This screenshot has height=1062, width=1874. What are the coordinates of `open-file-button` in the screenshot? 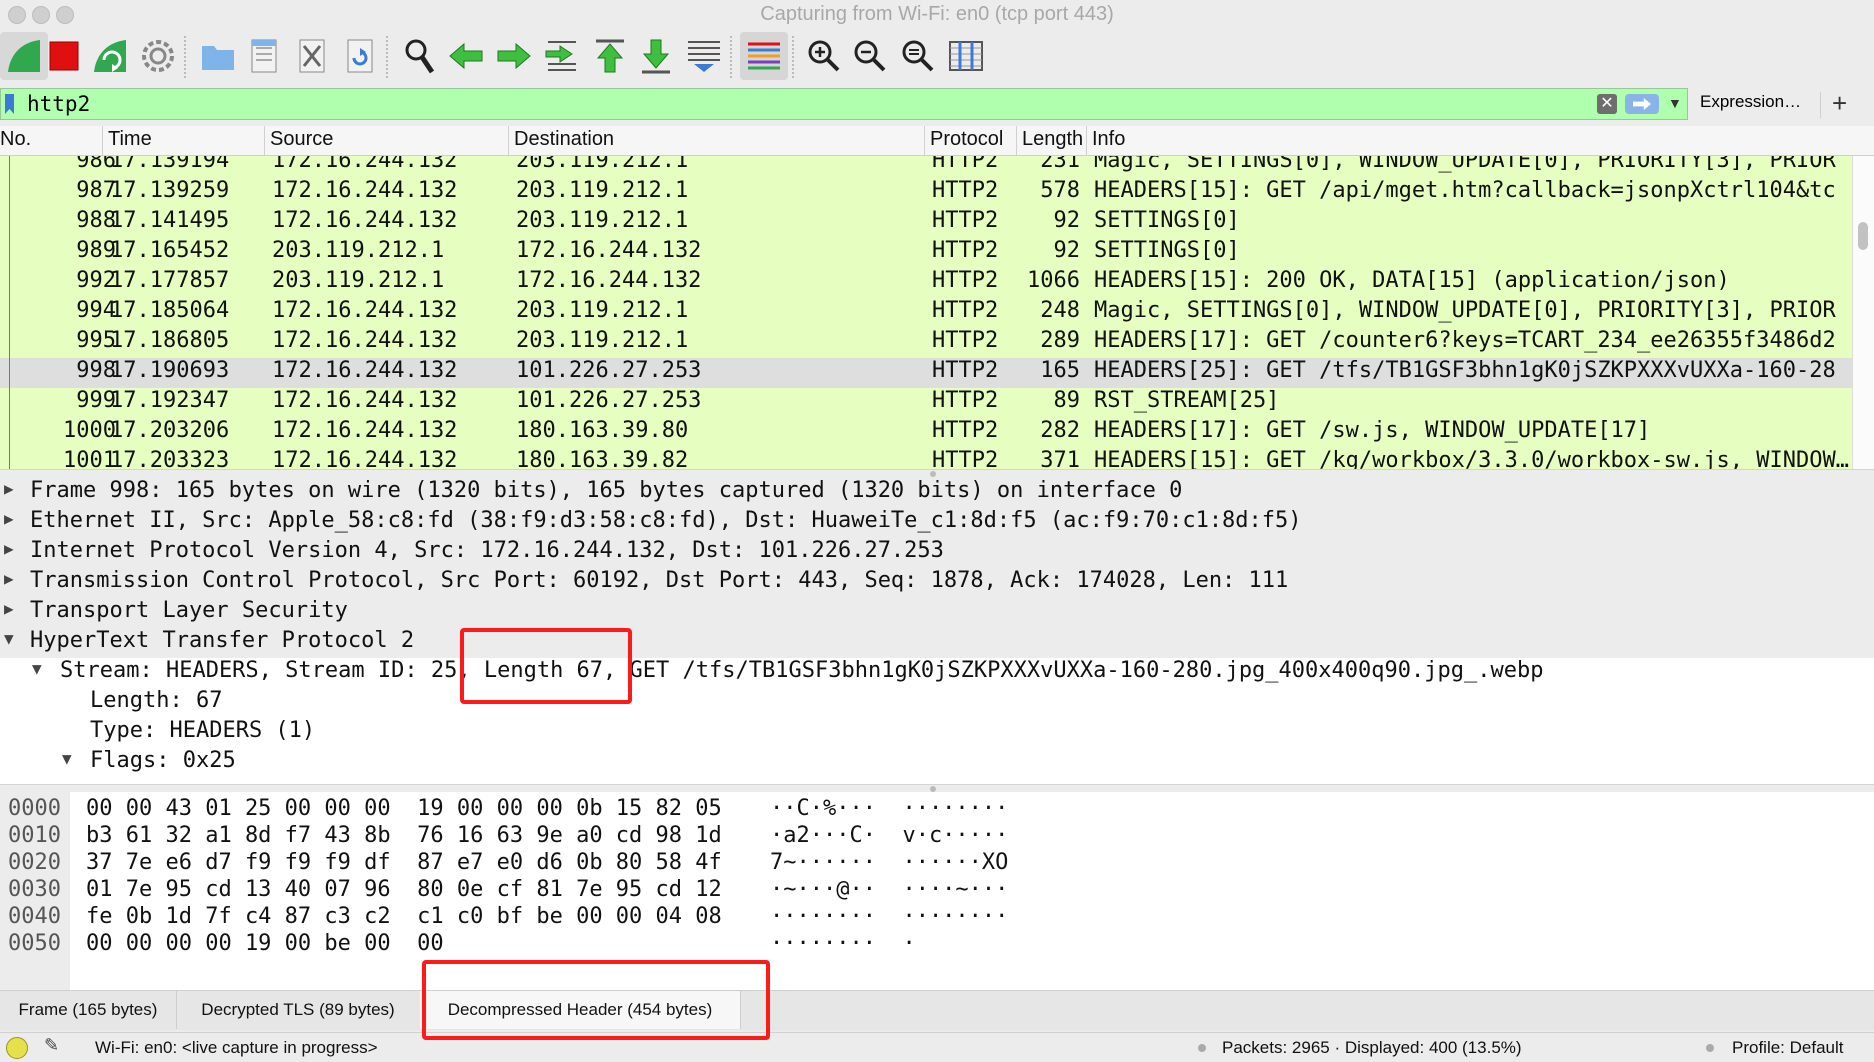 It's located at (218, 56).